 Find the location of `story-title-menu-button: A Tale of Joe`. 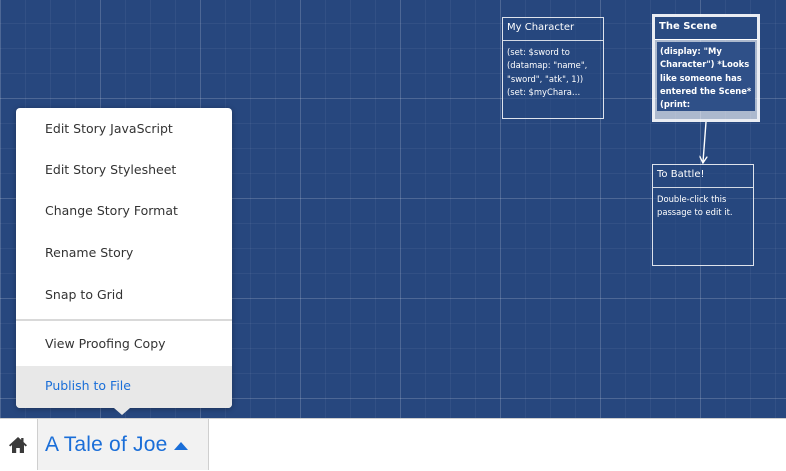

story-title-menu-button: A Tale of Joe is located at coordinates (123, 444).